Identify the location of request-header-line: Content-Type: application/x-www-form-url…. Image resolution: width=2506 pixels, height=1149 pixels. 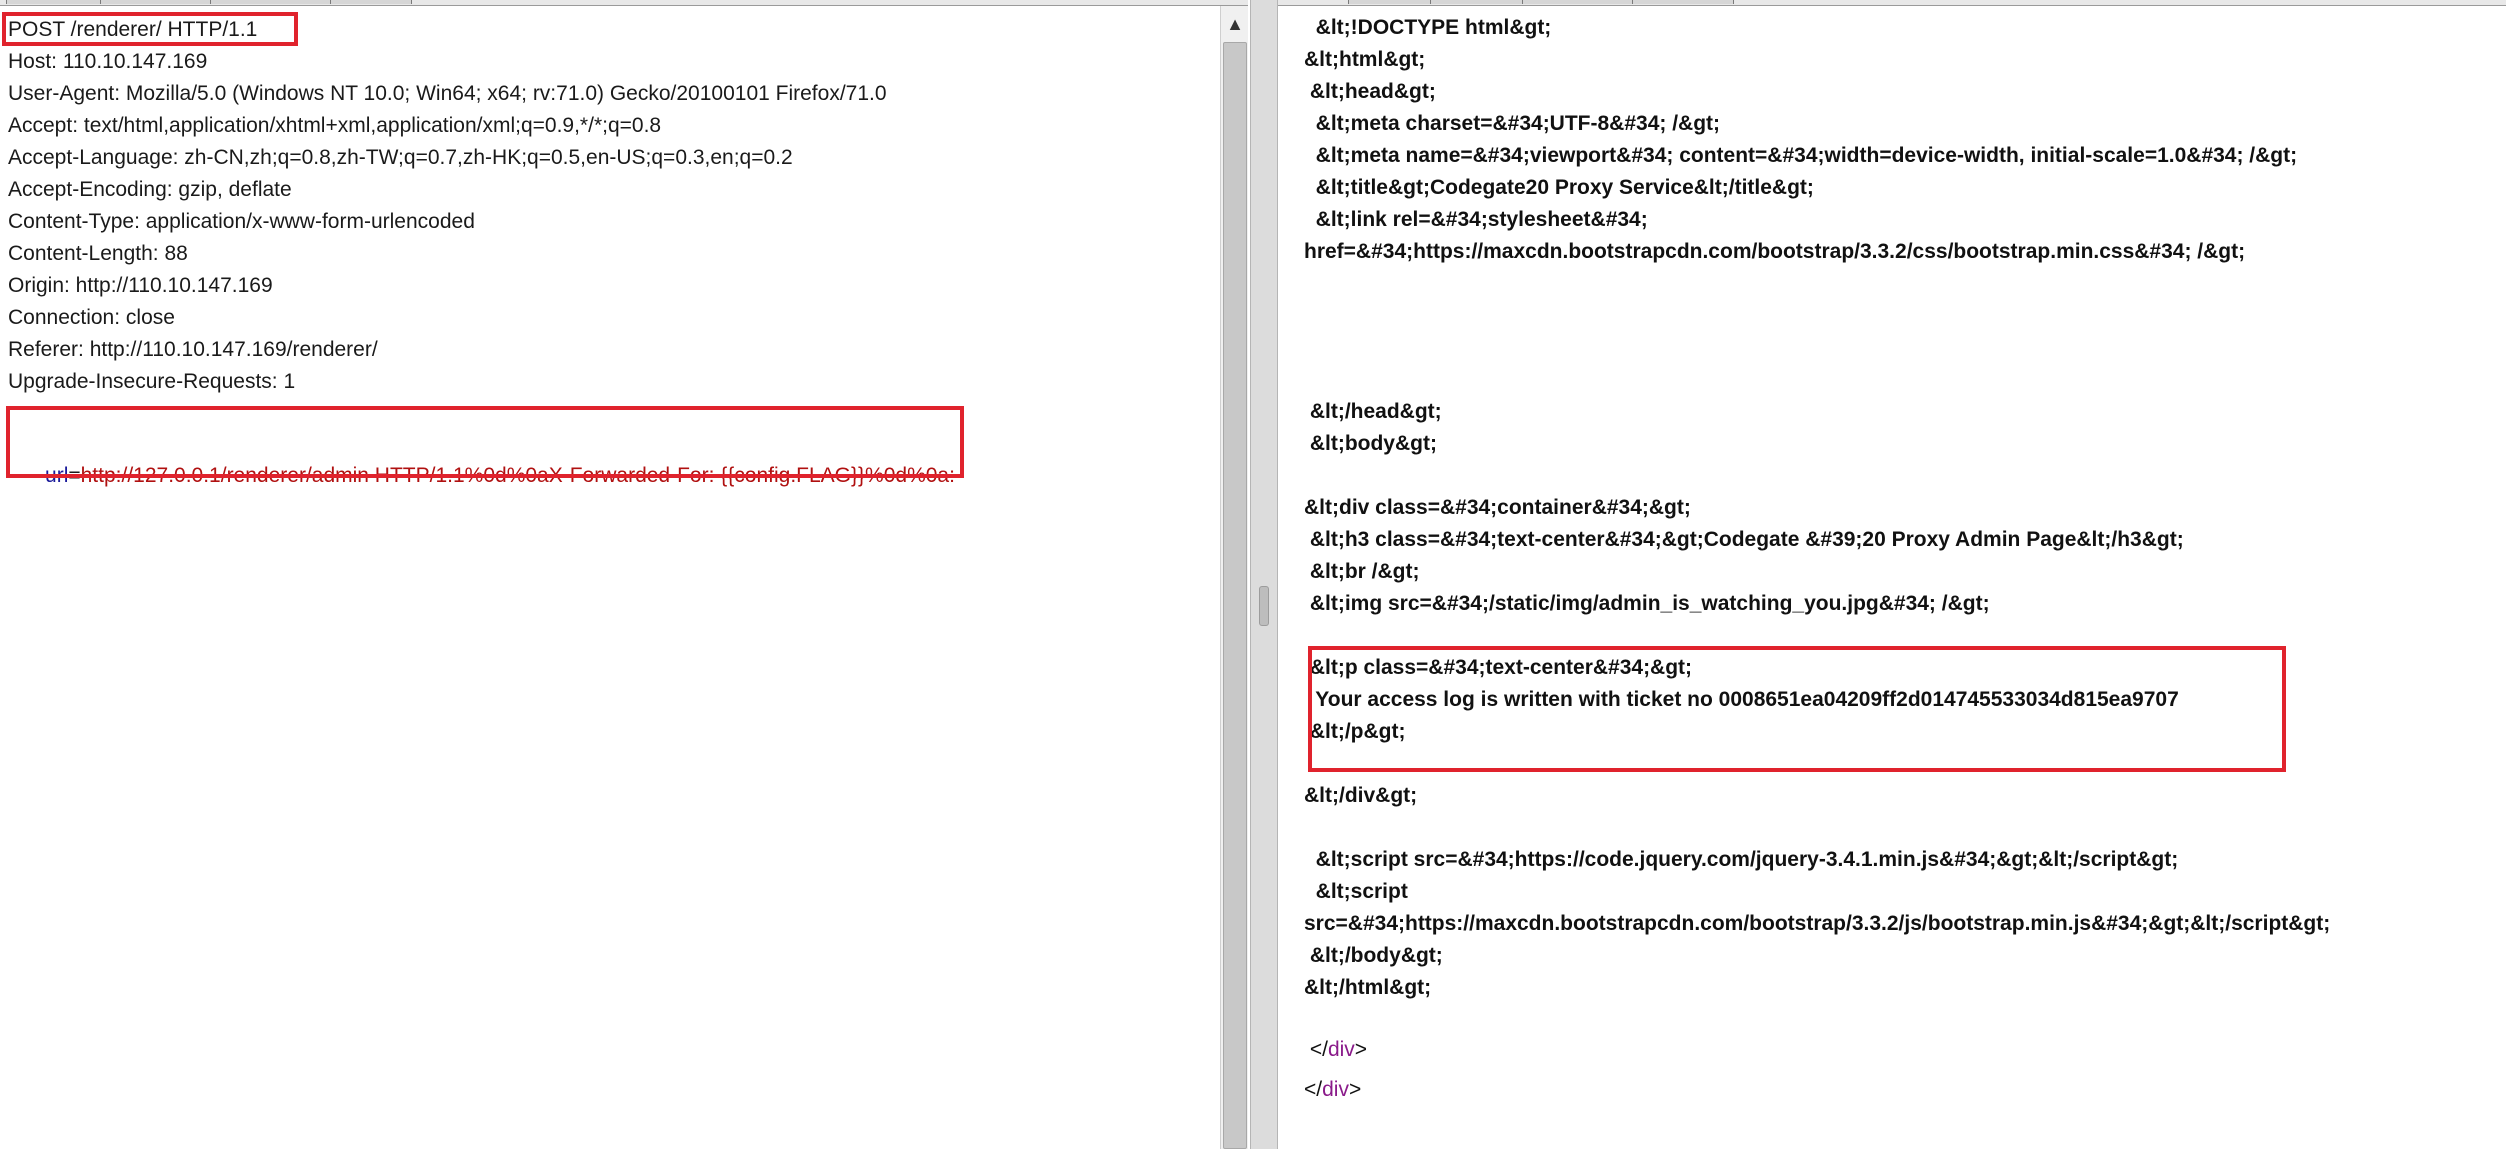
(241, 221).